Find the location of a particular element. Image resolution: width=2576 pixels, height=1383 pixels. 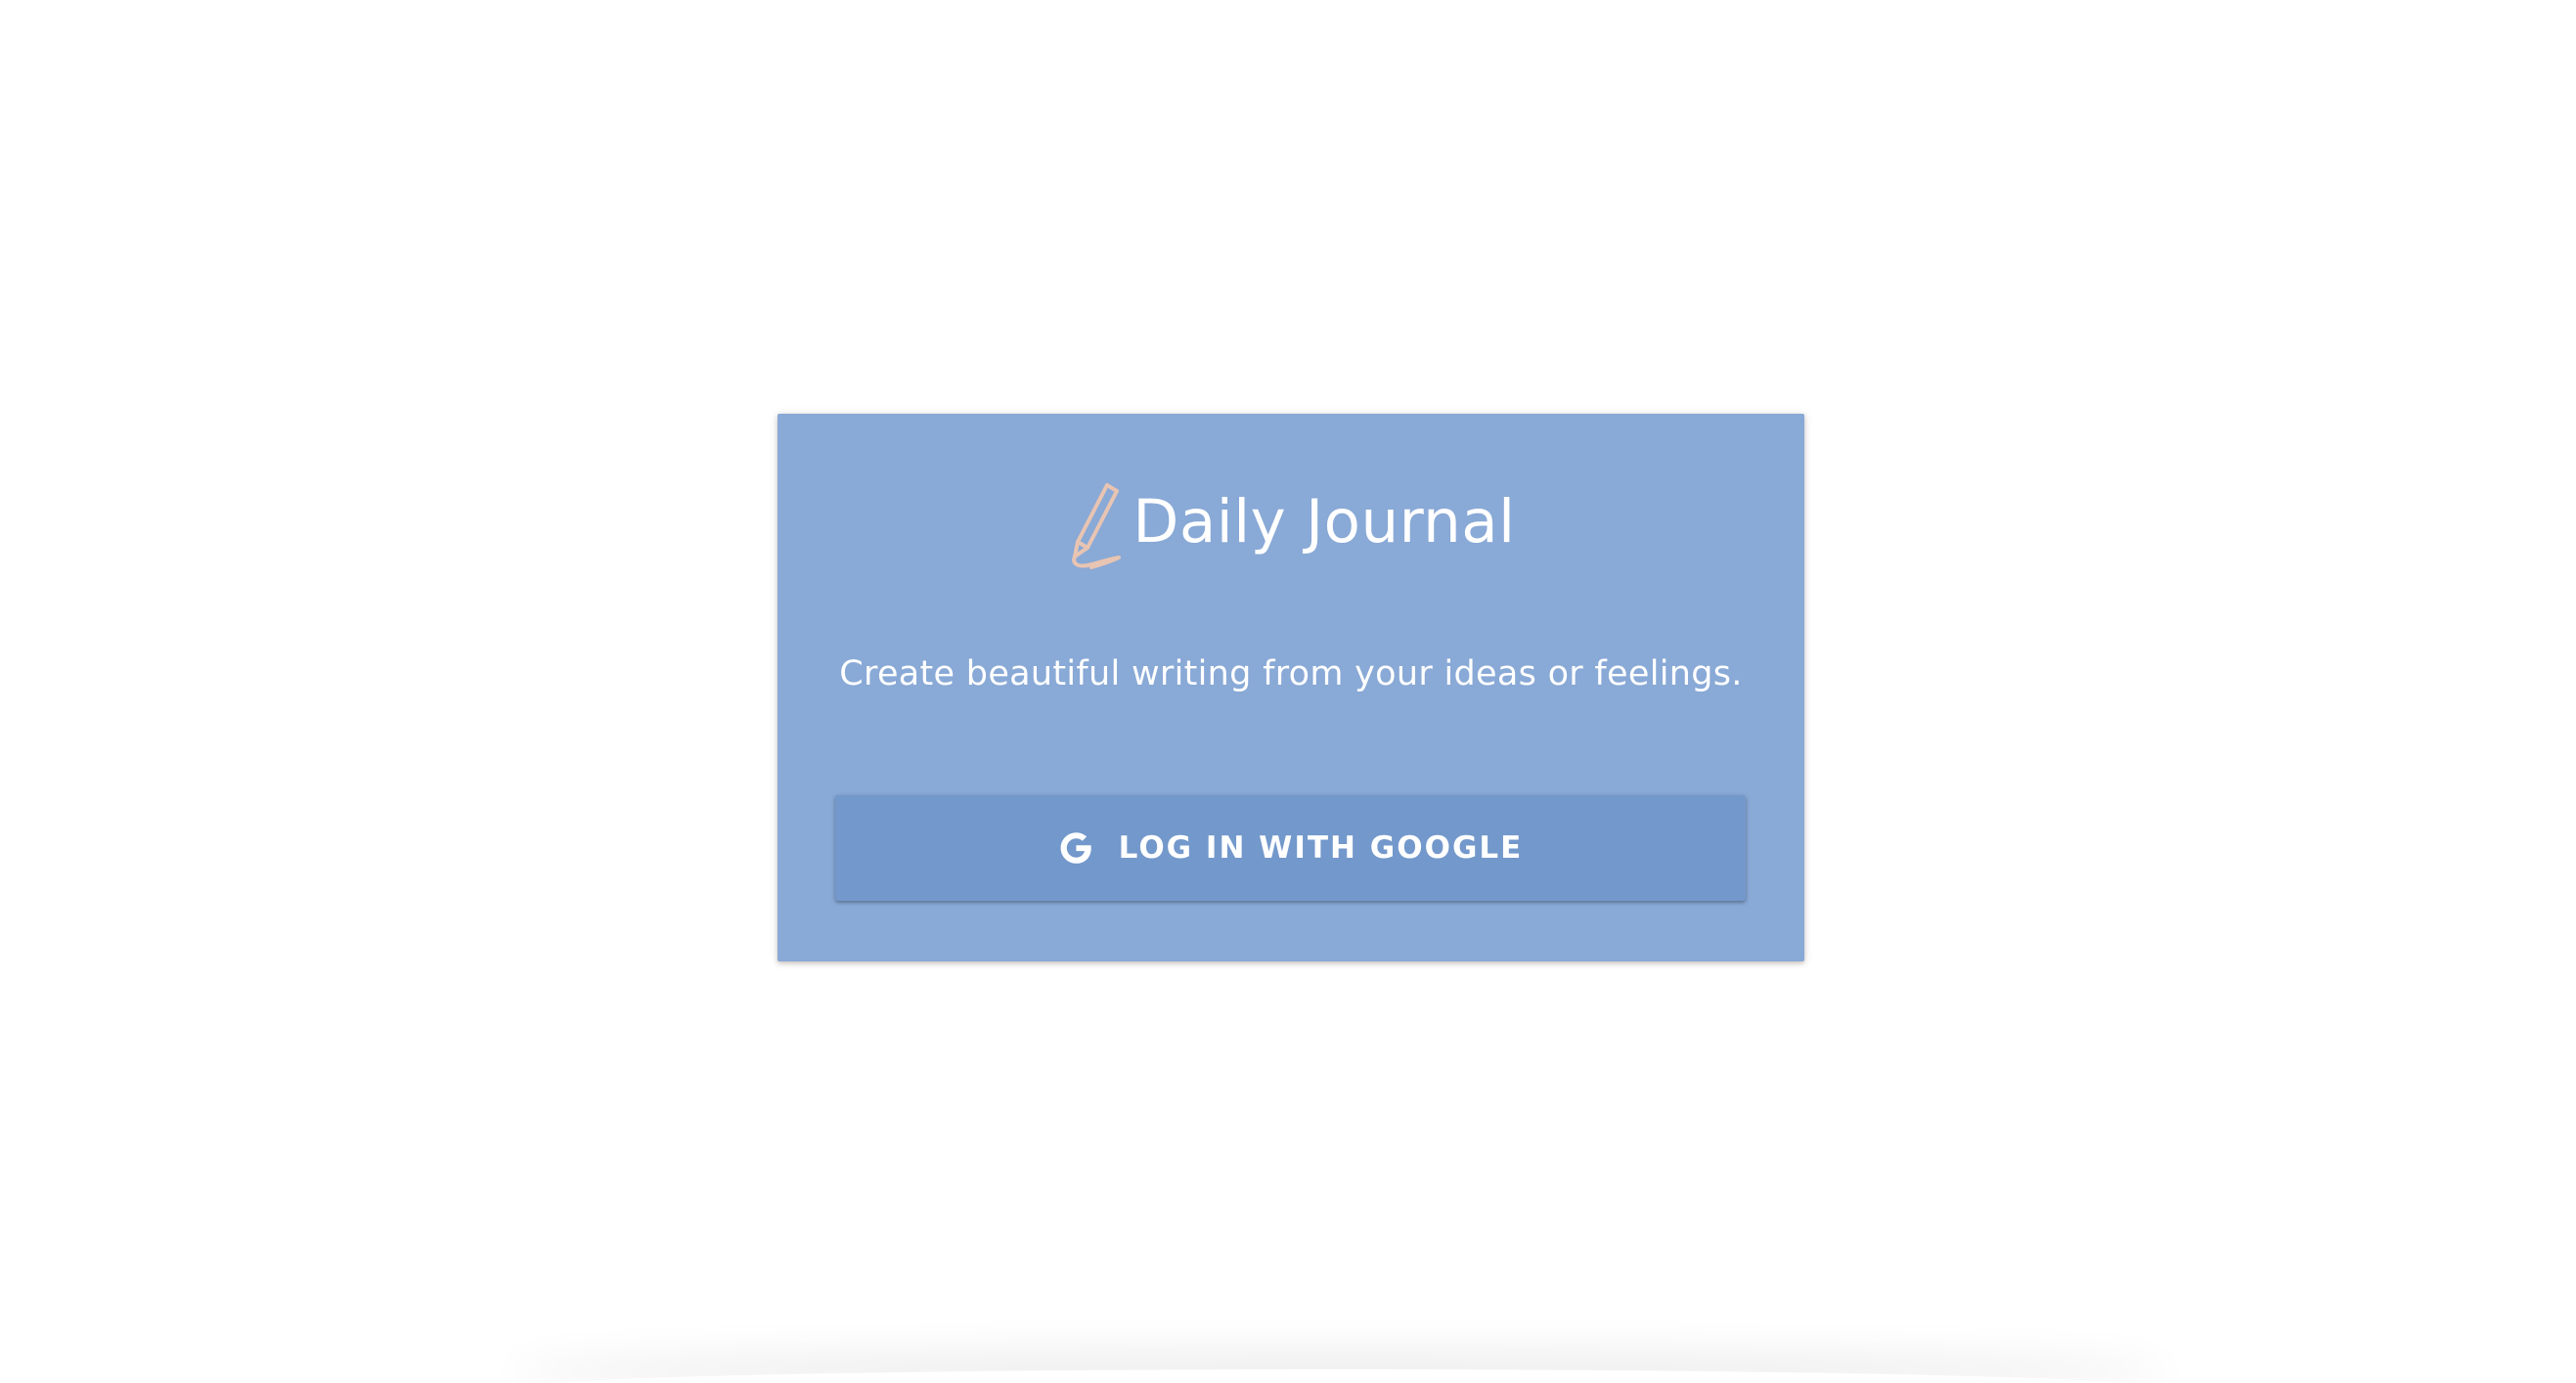

bottom-edge-shadow is located at coordinates (1340, 1376).